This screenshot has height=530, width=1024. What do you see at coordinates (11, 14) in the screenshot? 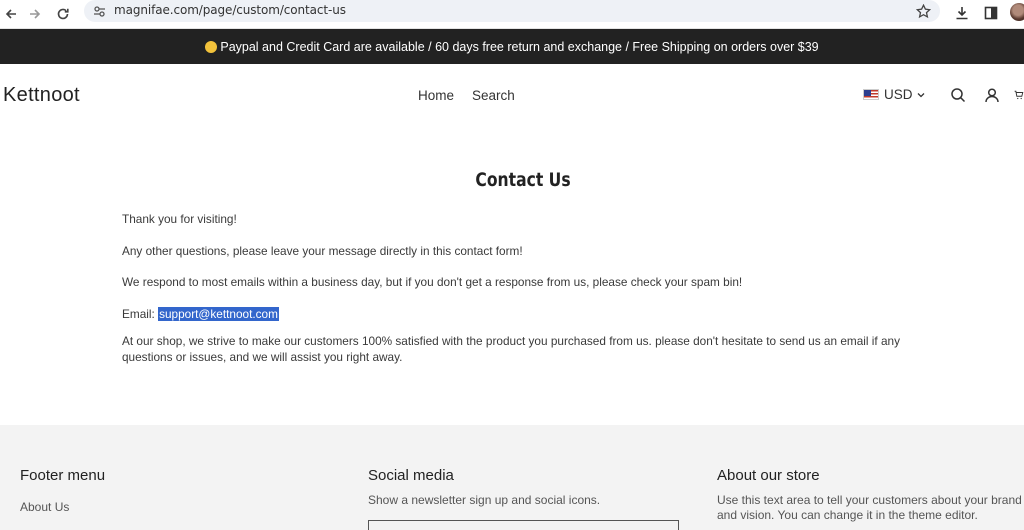
I see `back-icon` at bounding box center [11, 14].